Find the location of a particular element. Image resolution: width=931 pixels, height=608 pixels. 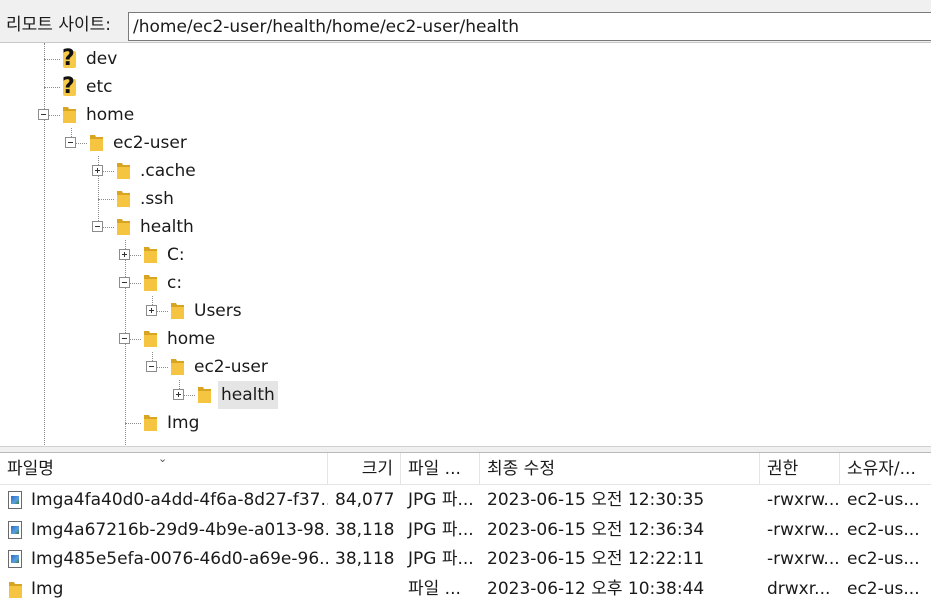

remote-site-label: 리모트 사이트: is located at coordinates (58, 25).